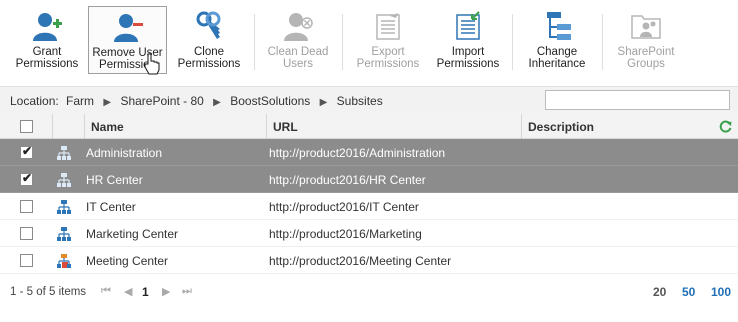  What do you see at coordinates (128, 291) in the screenshot?
I see `prev-page-icon: ◀` at bounding box center [128, 291].